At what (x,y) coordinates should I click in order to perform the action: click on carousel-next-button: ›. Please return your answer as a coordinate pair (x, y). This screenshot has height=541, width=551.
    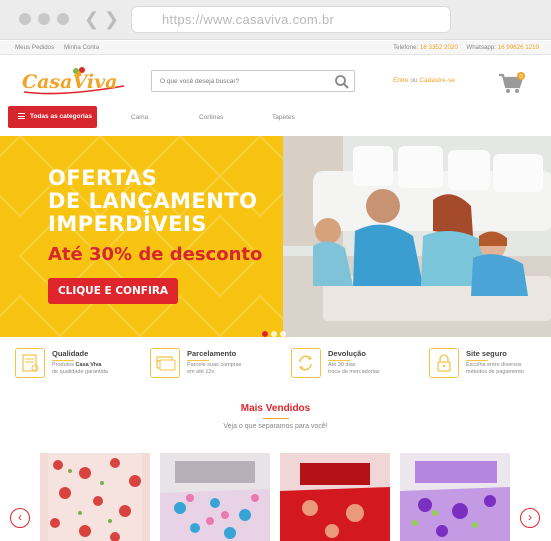
    Looking at the image, I should click on (530, 518).